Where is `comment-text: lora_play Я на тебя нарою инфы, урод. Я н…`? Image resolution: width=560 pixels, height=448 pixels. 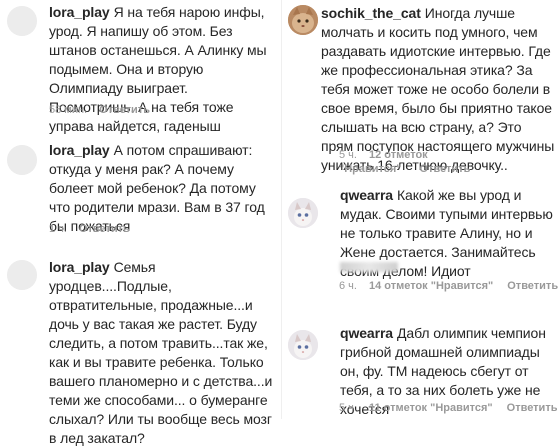 comment-text: lora_play Я на тебя нарою инфы, урод. Я н… is located at coordinates (162, 69).